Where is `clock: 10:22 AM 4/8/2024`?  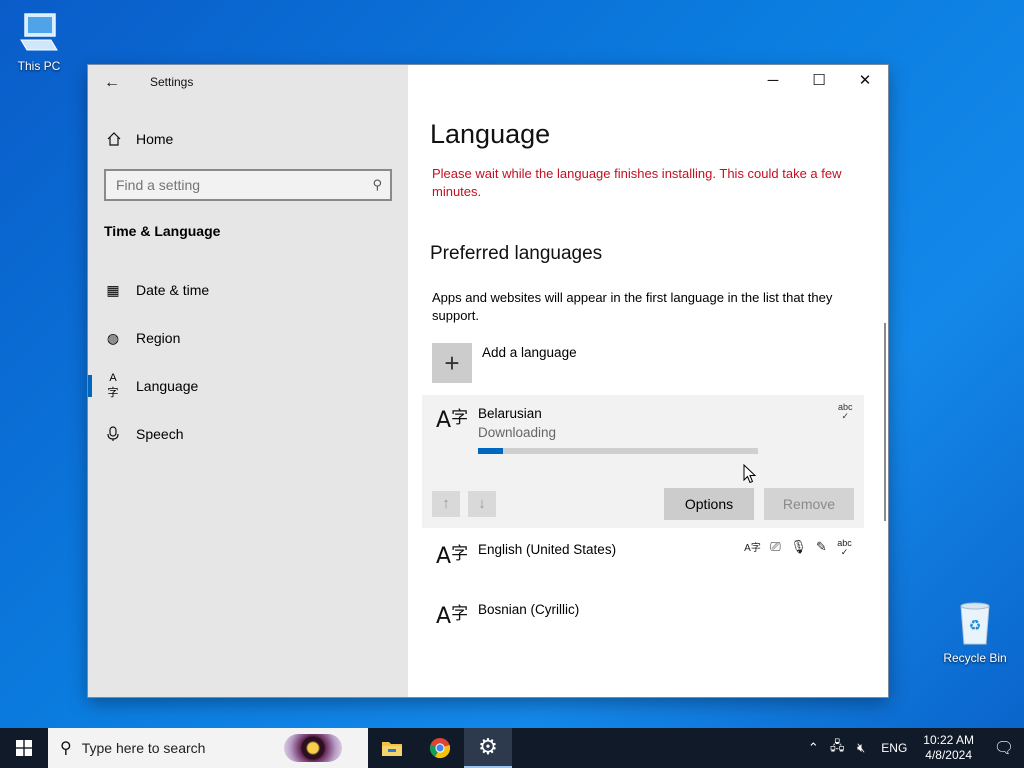
clock: 10:22 AM 4/8/2024 is located at coordinates (948, 748).